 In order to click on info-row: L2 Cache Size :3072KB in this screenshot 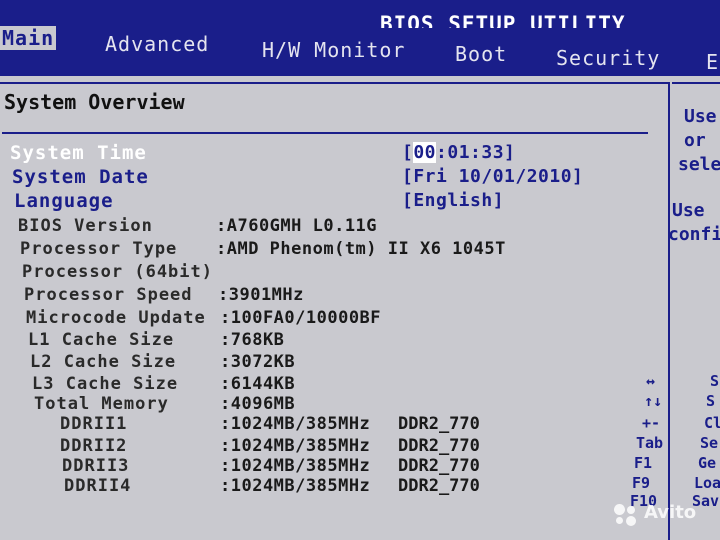, I will do `click(320, 363)`.